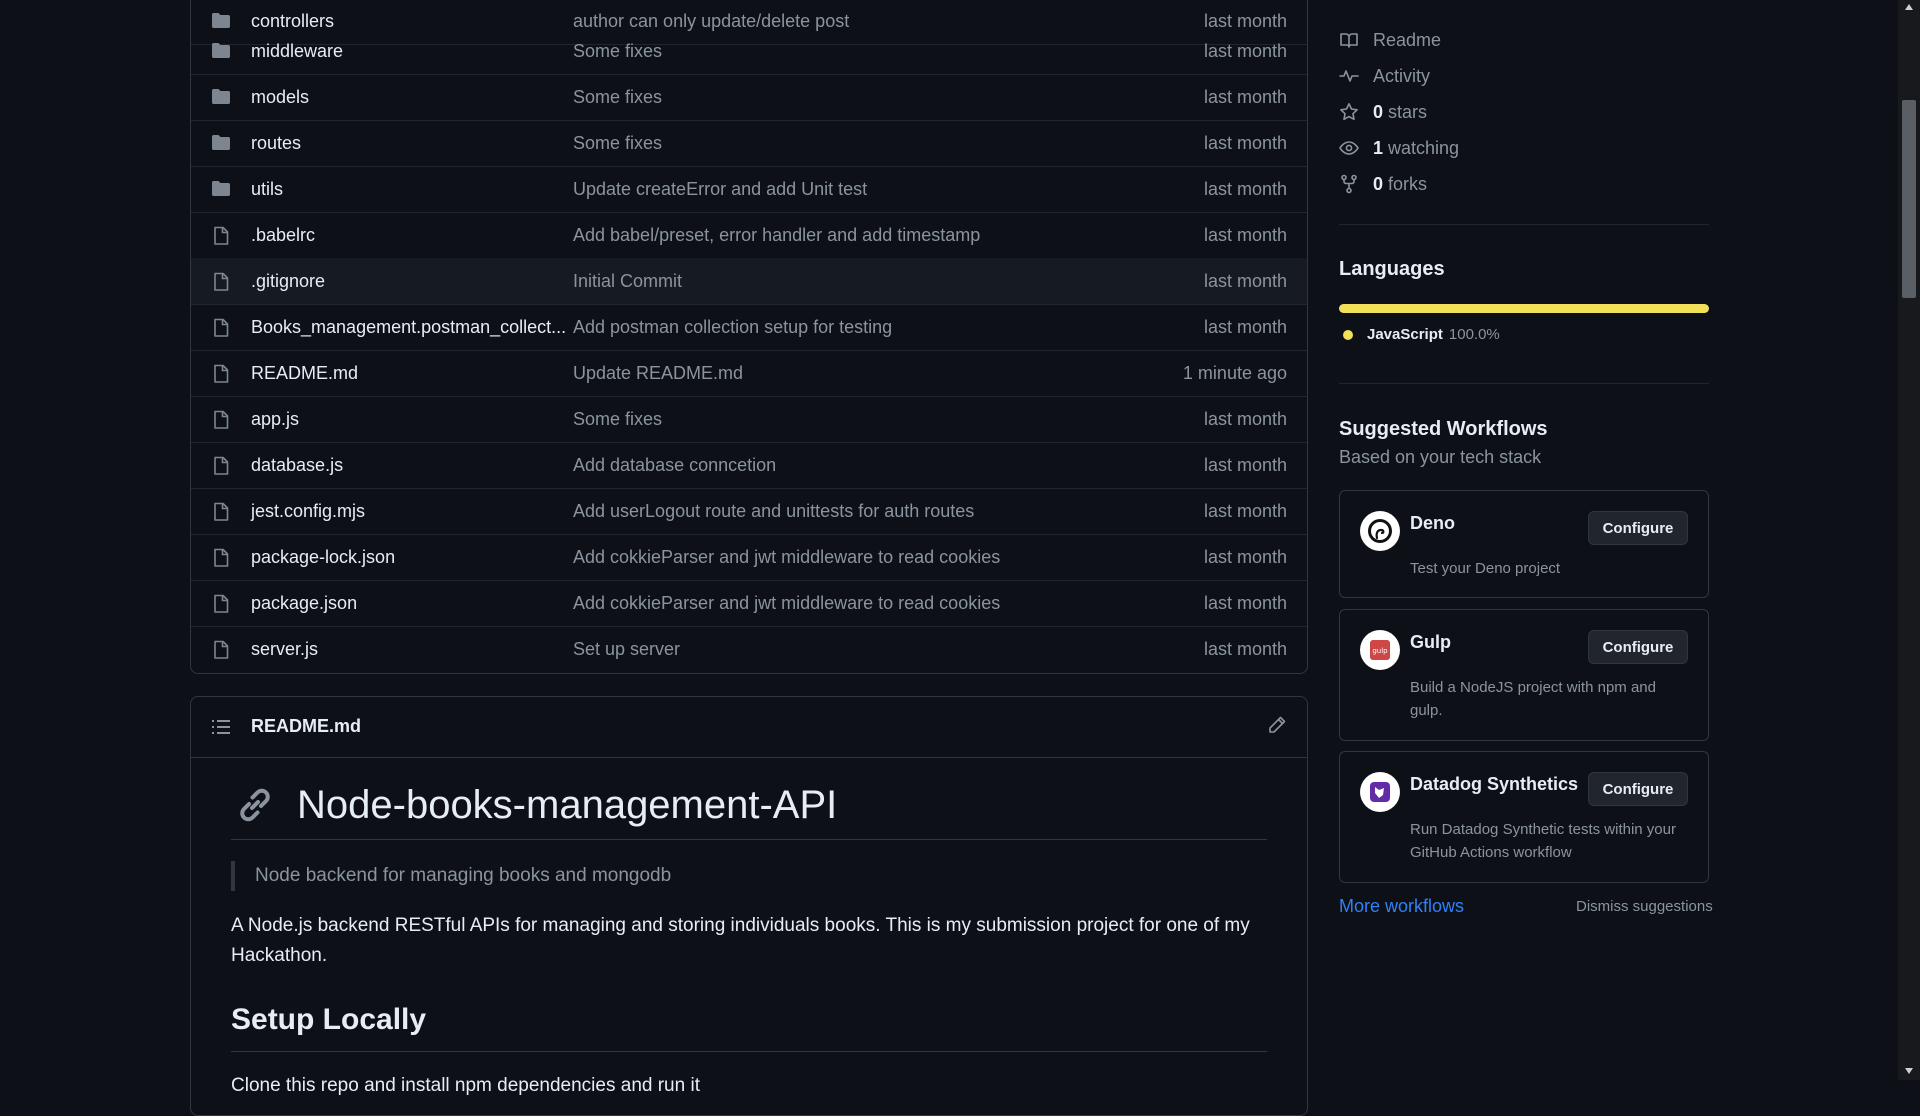 Image resolution: width=1920 pixels, height=1116 pixels. Describe the element at coordinates (720, 189) in the screenshot. I see `commit-message: Update createError and add Unit test` at that location.